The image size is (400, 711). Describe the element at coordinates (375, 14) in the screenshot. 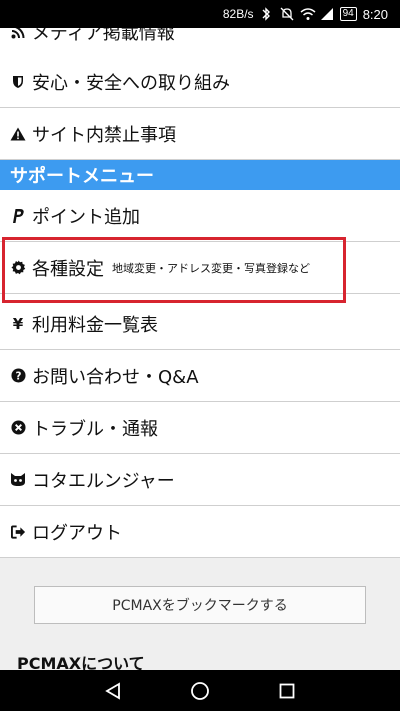

I see `clock: 8:20` at that location.